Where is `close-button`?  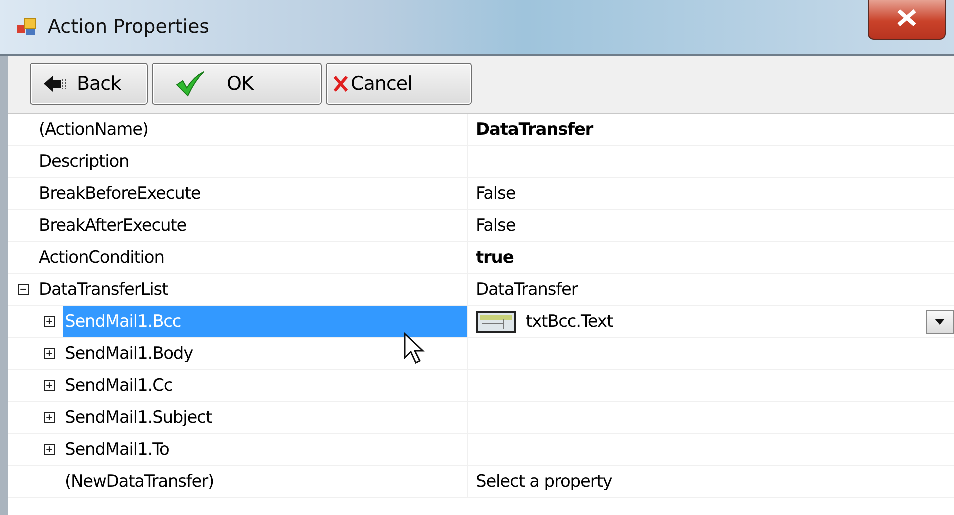 close-button is located at coordinates (907, 20).